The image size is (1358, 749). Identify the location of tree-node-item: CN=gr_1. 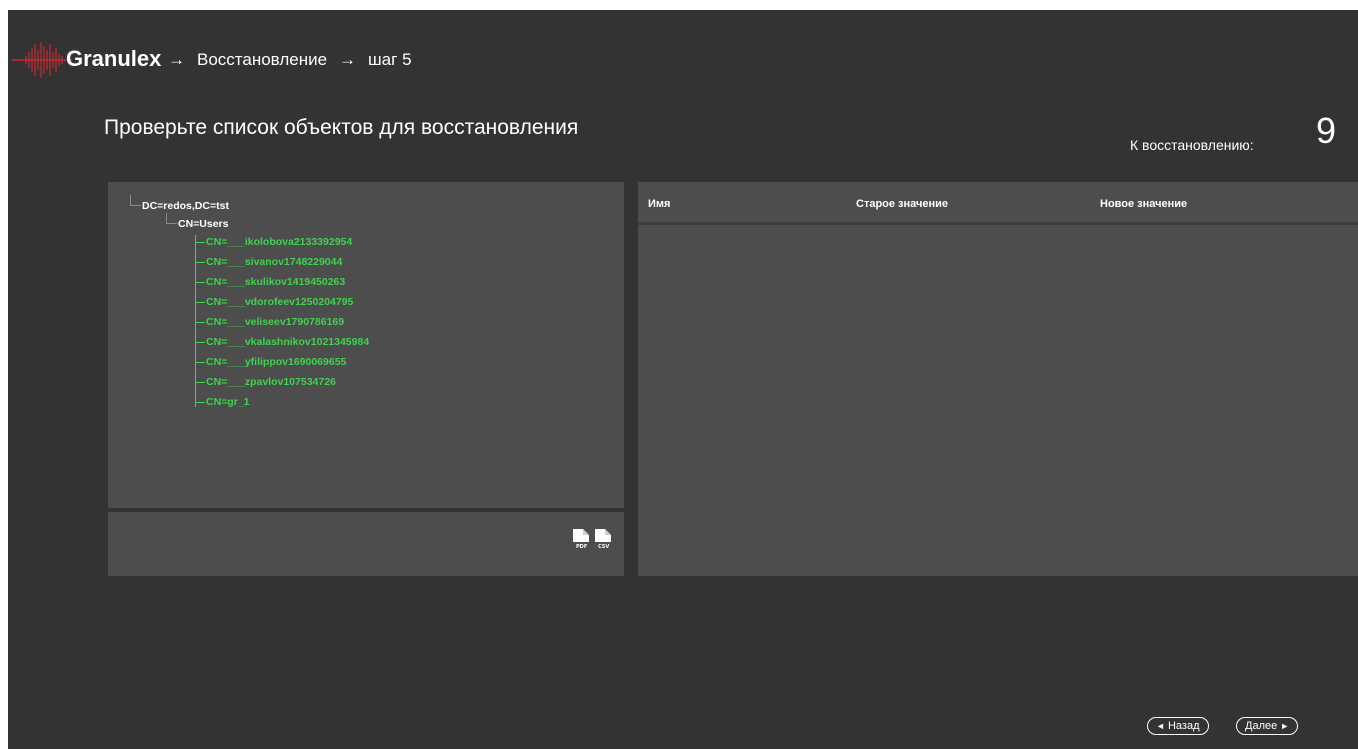
(222, 402).